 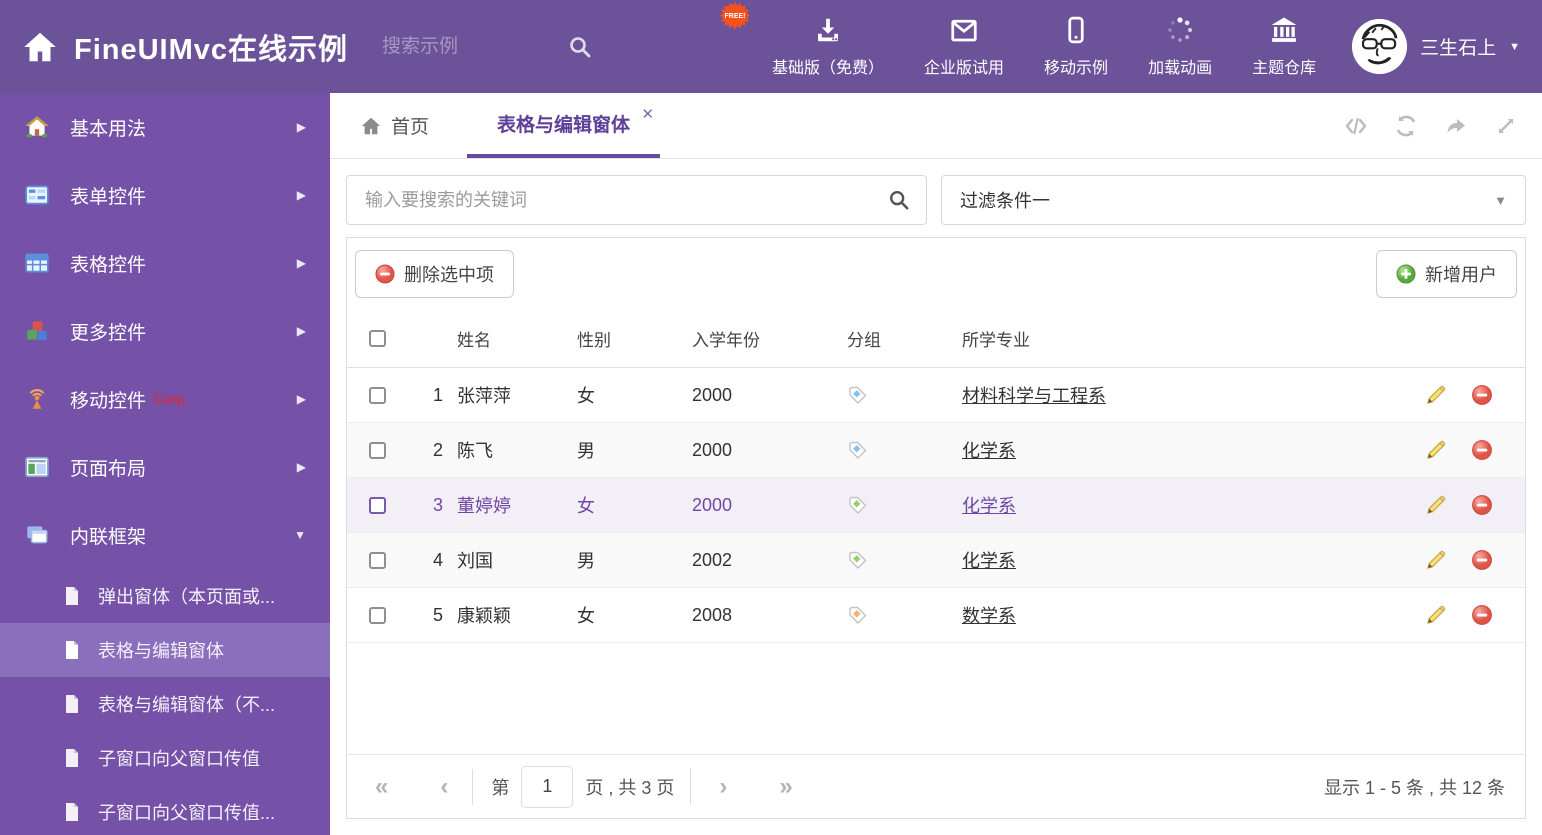 I want to click on nav-loading-animation: 加载动画, so click(x=1180, y=46).